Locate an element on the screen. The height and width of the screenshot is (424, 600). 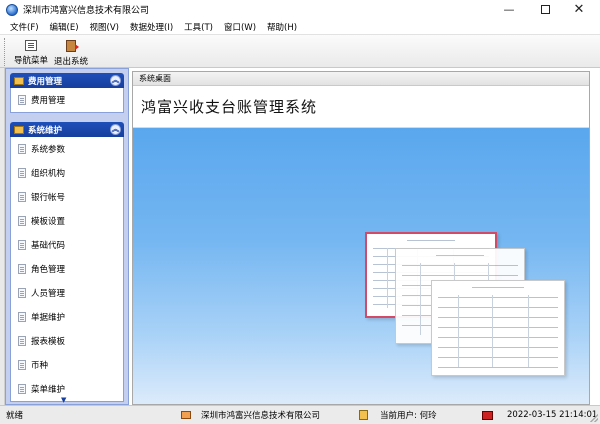
calendar-icon is located at coordinates (487, 415).